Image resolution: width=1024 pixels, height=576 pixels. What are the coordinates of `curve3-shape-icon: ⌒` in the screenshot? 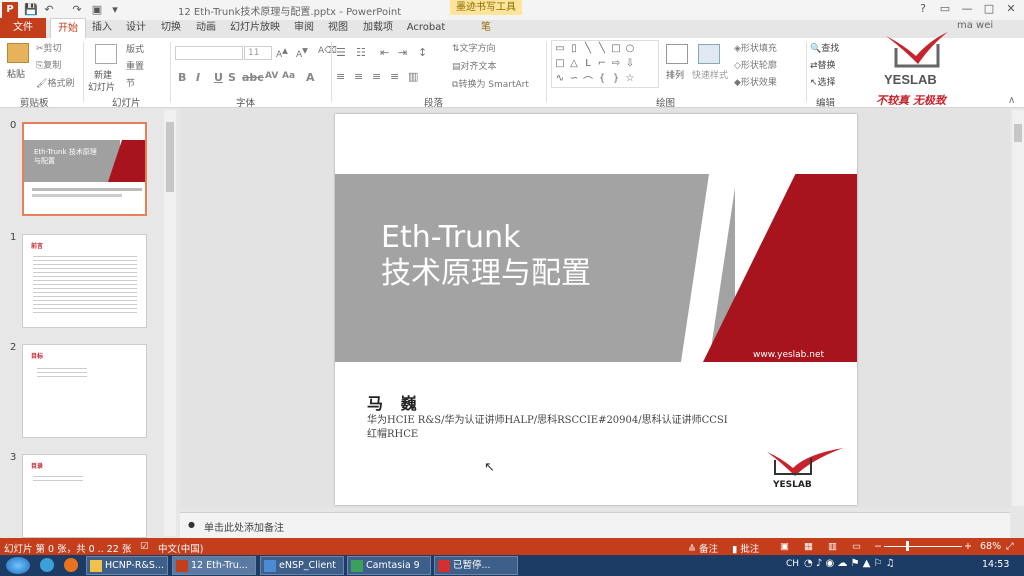 It's located at (588, 80).